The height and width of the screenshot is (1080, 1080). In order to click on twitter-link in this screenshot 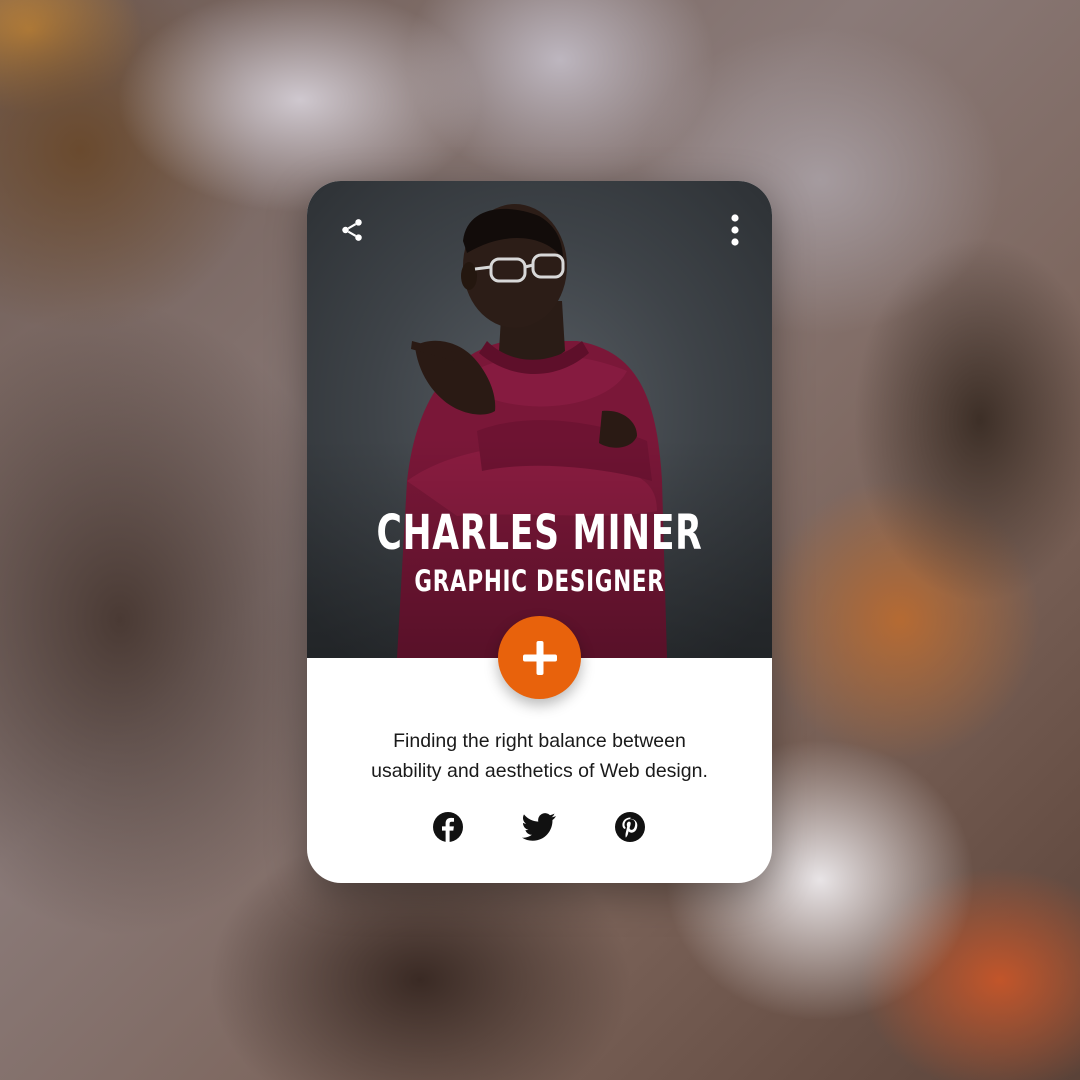, I will do `click(539, 827)`.